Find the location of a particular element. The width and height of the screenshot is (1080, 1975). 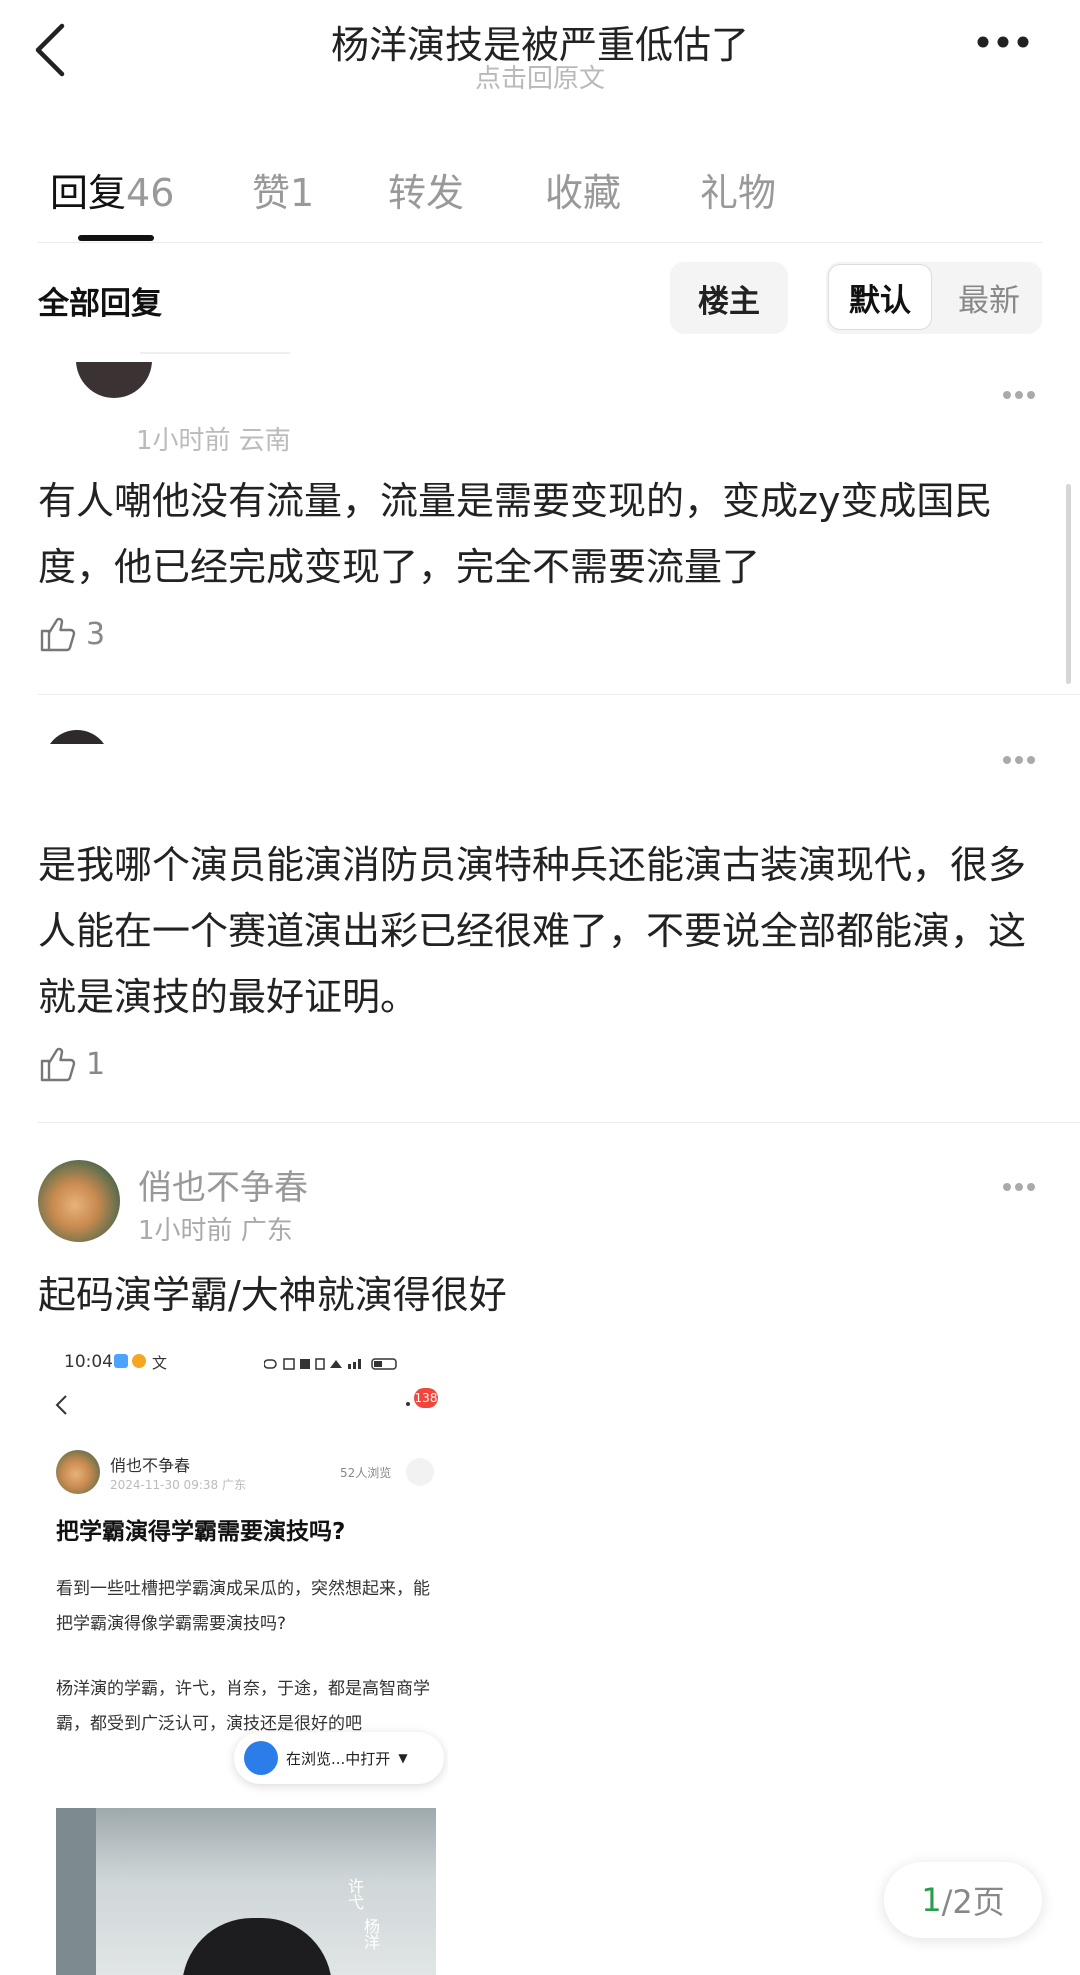

op-only-button: 楼主 is located at coordinates (729, 298).